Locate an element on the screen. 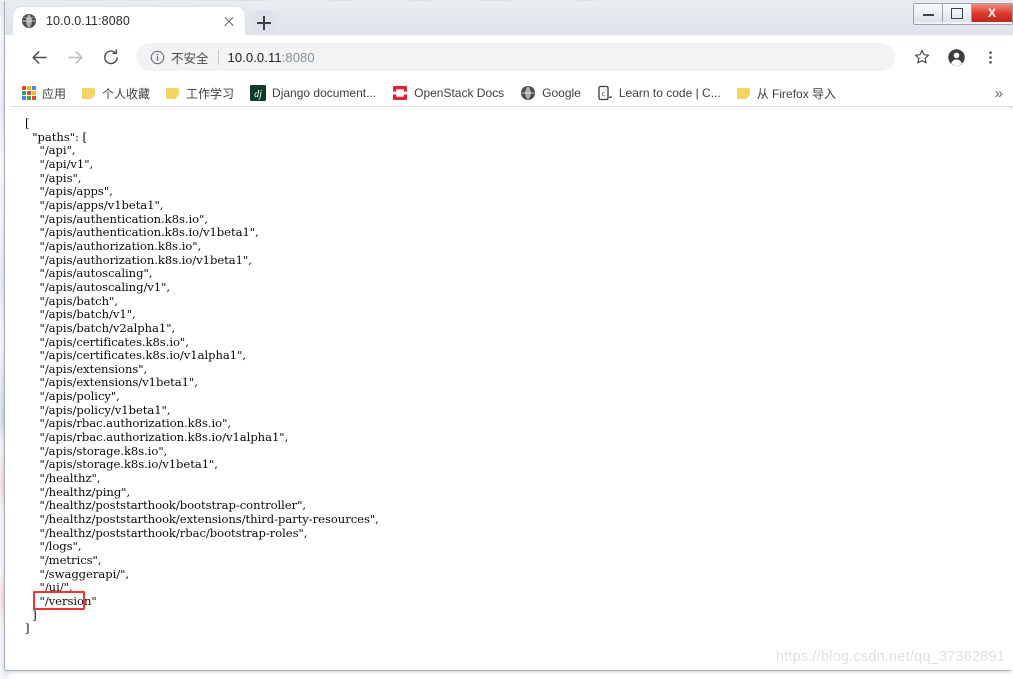 The width and height of the screenshot is (1013, 679). bookmark-label: Google is located at coordinates (561, 93).